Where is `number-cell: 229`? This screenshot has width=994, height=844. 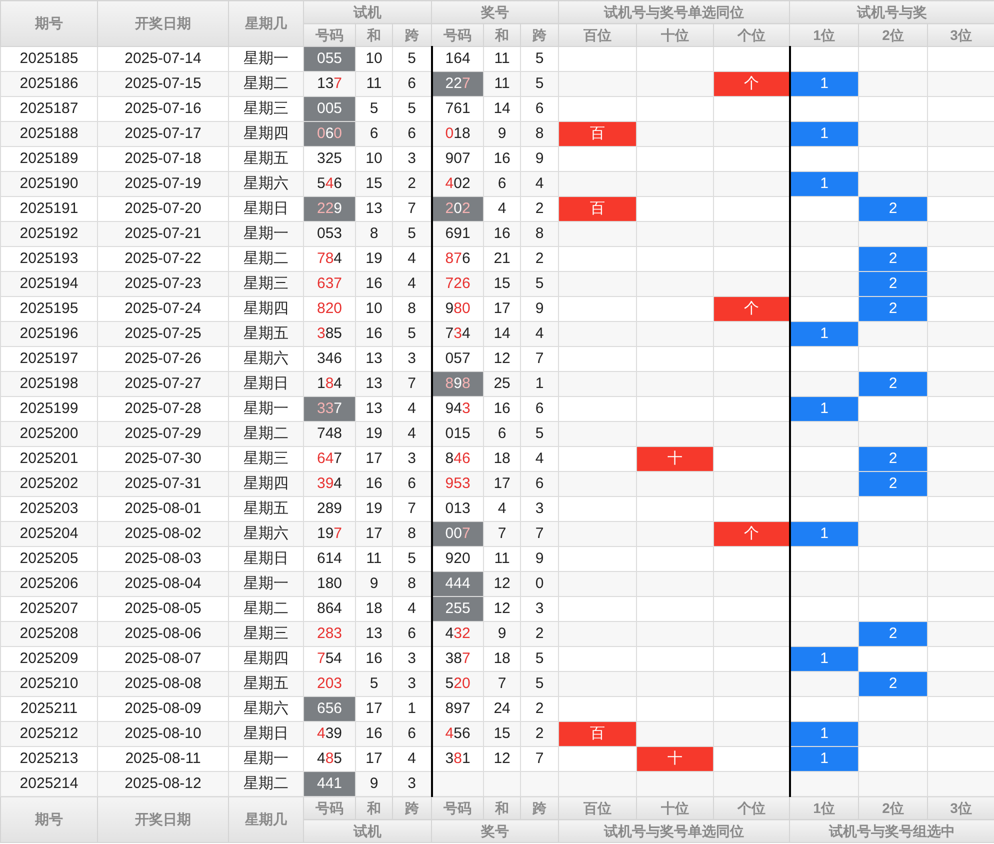
number-cell: 229 is located at coordinates (330, 209).